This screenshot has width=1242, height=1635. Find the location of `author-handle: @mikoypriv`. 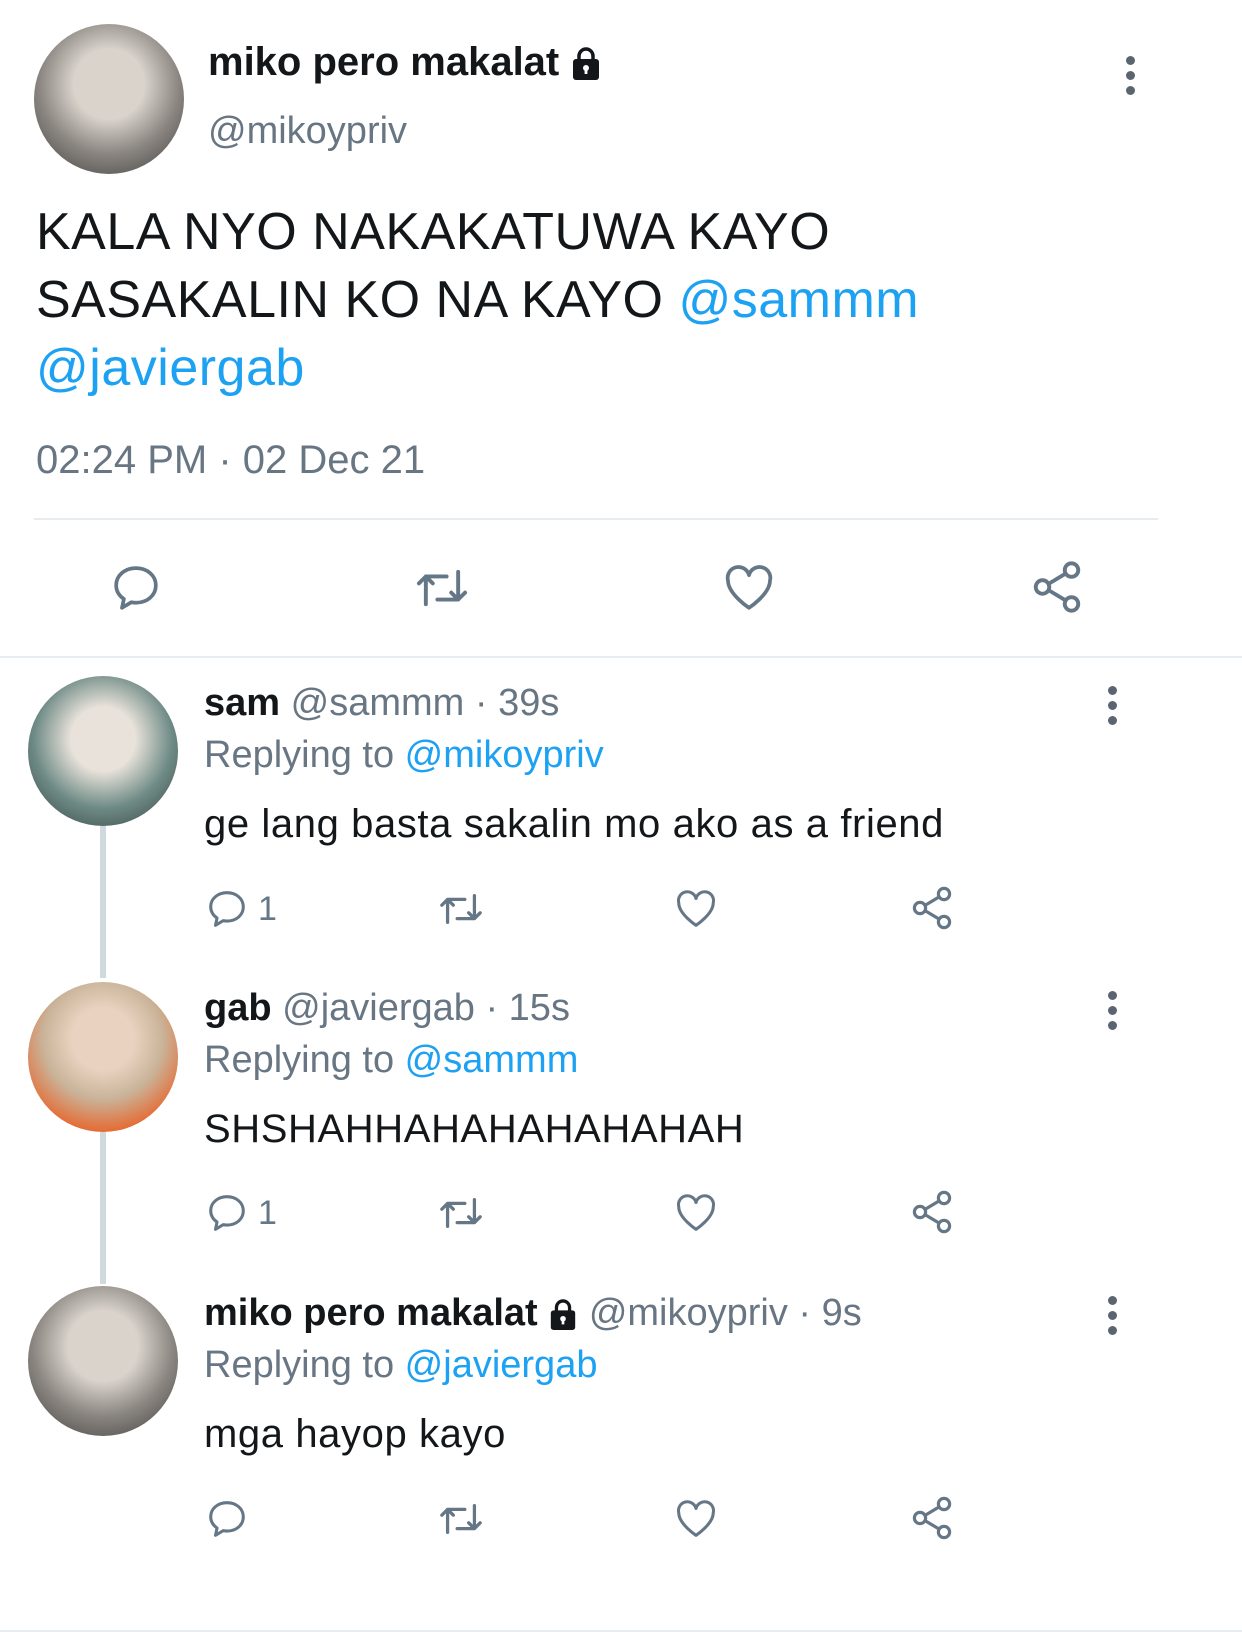

author-handle: @mikoypriv is located at coordinates (307, 131).